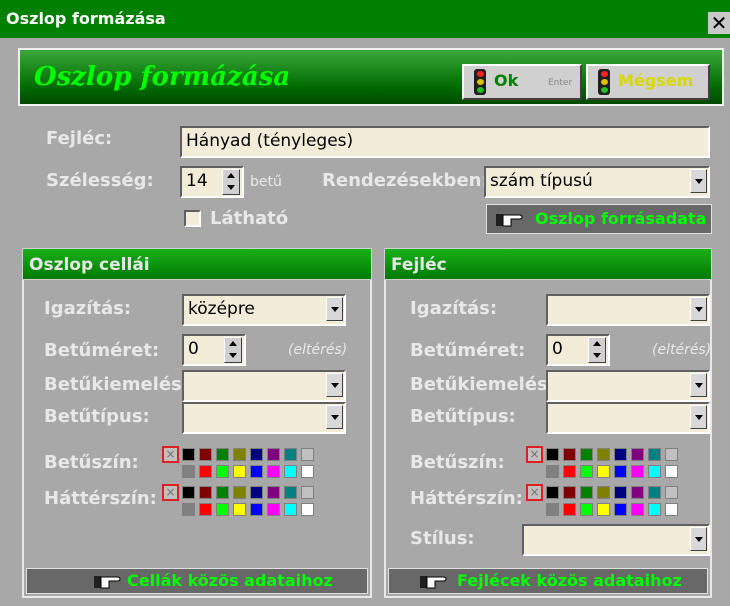  What do you see at coordinates (197, 581) in the screenshot?
I see `cells-common-button: Cellák közös adataihoz` at bounding box center [197, 581].